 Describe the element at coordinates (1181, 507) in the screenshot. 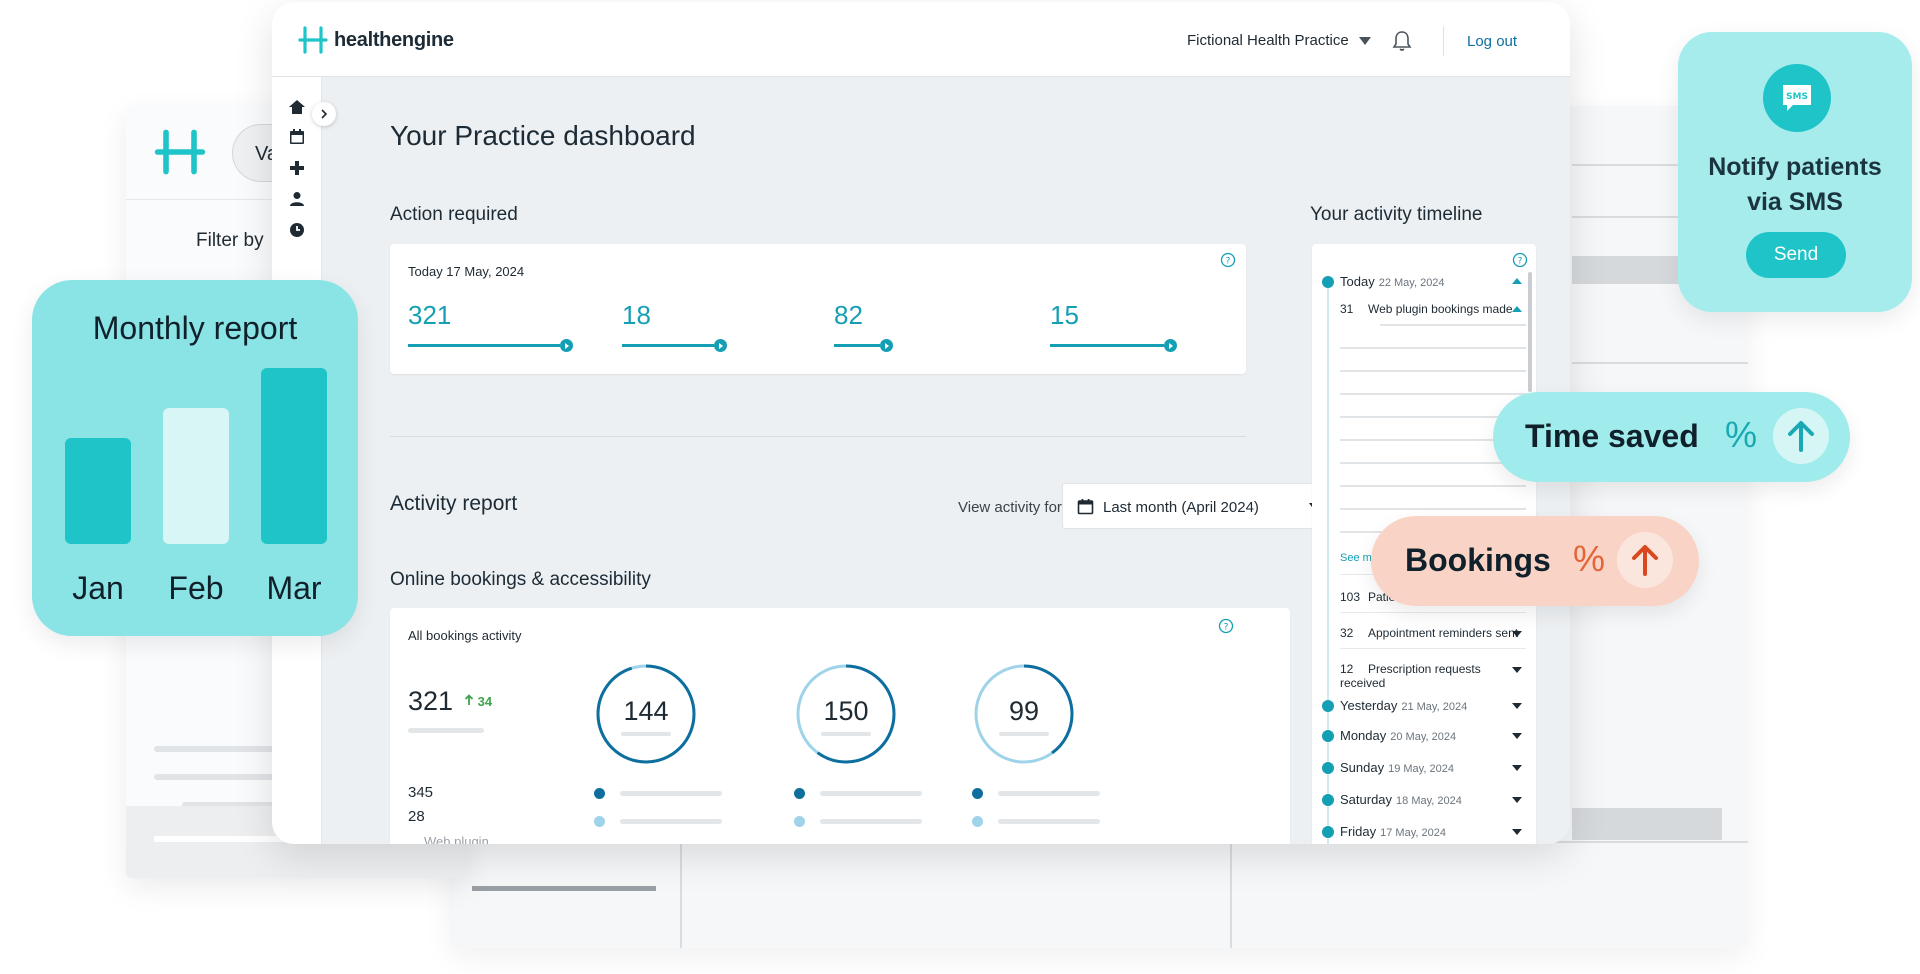

I see `activity-period-value: Last month (April 2024)` at that location.